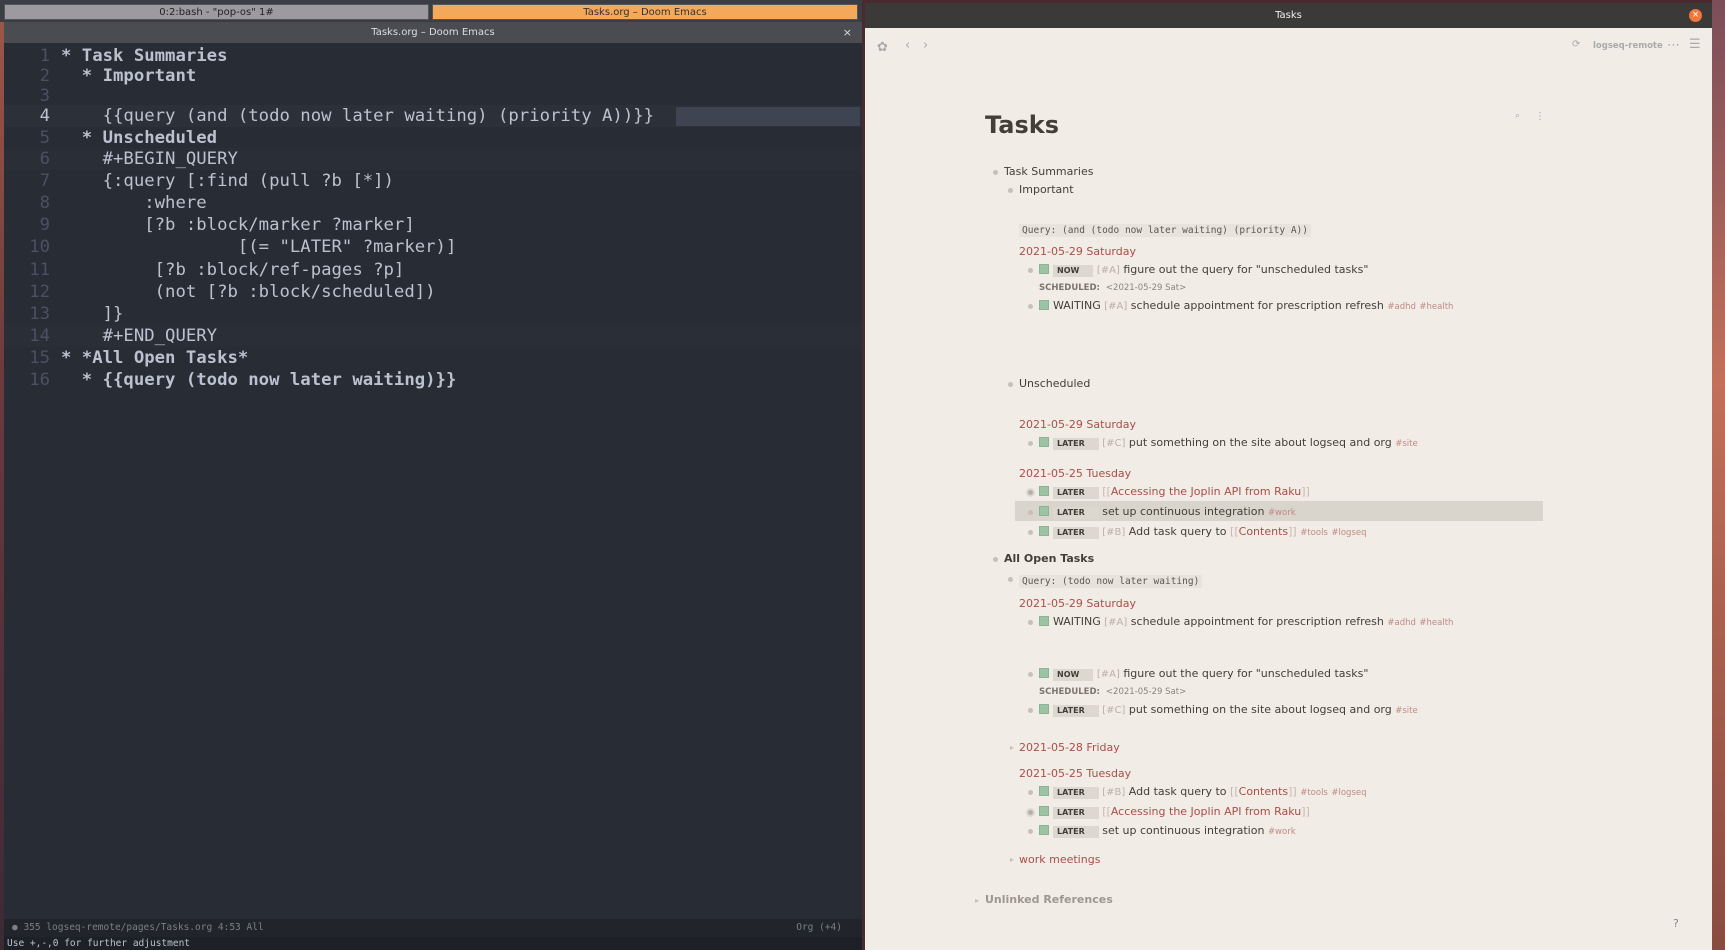 The width and height of the screenshot is (1725, 950). Describe the element at coordinates (1628, 46) in the screenshot. I see `sync-graph-label: logseq-remote` at that location.